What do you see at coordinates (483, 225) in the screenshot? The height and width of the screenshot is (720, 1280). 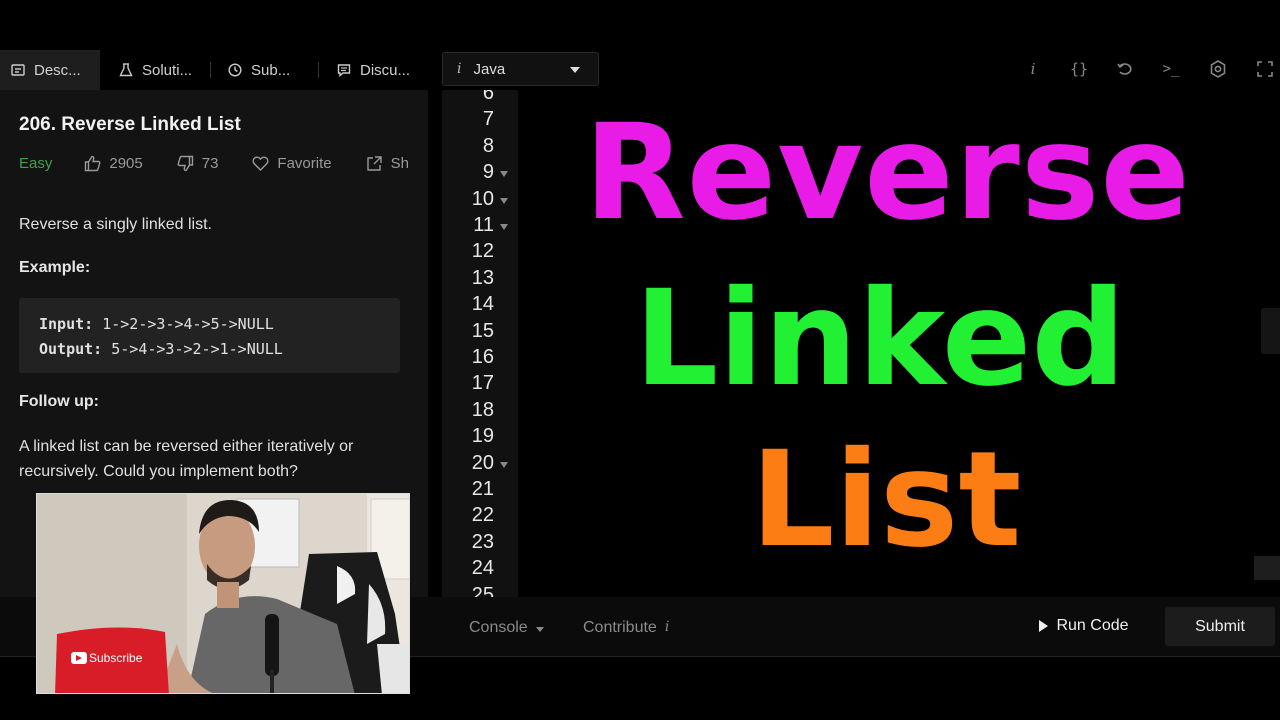 I see `line-number: 11` at bounding box center [483, 225].